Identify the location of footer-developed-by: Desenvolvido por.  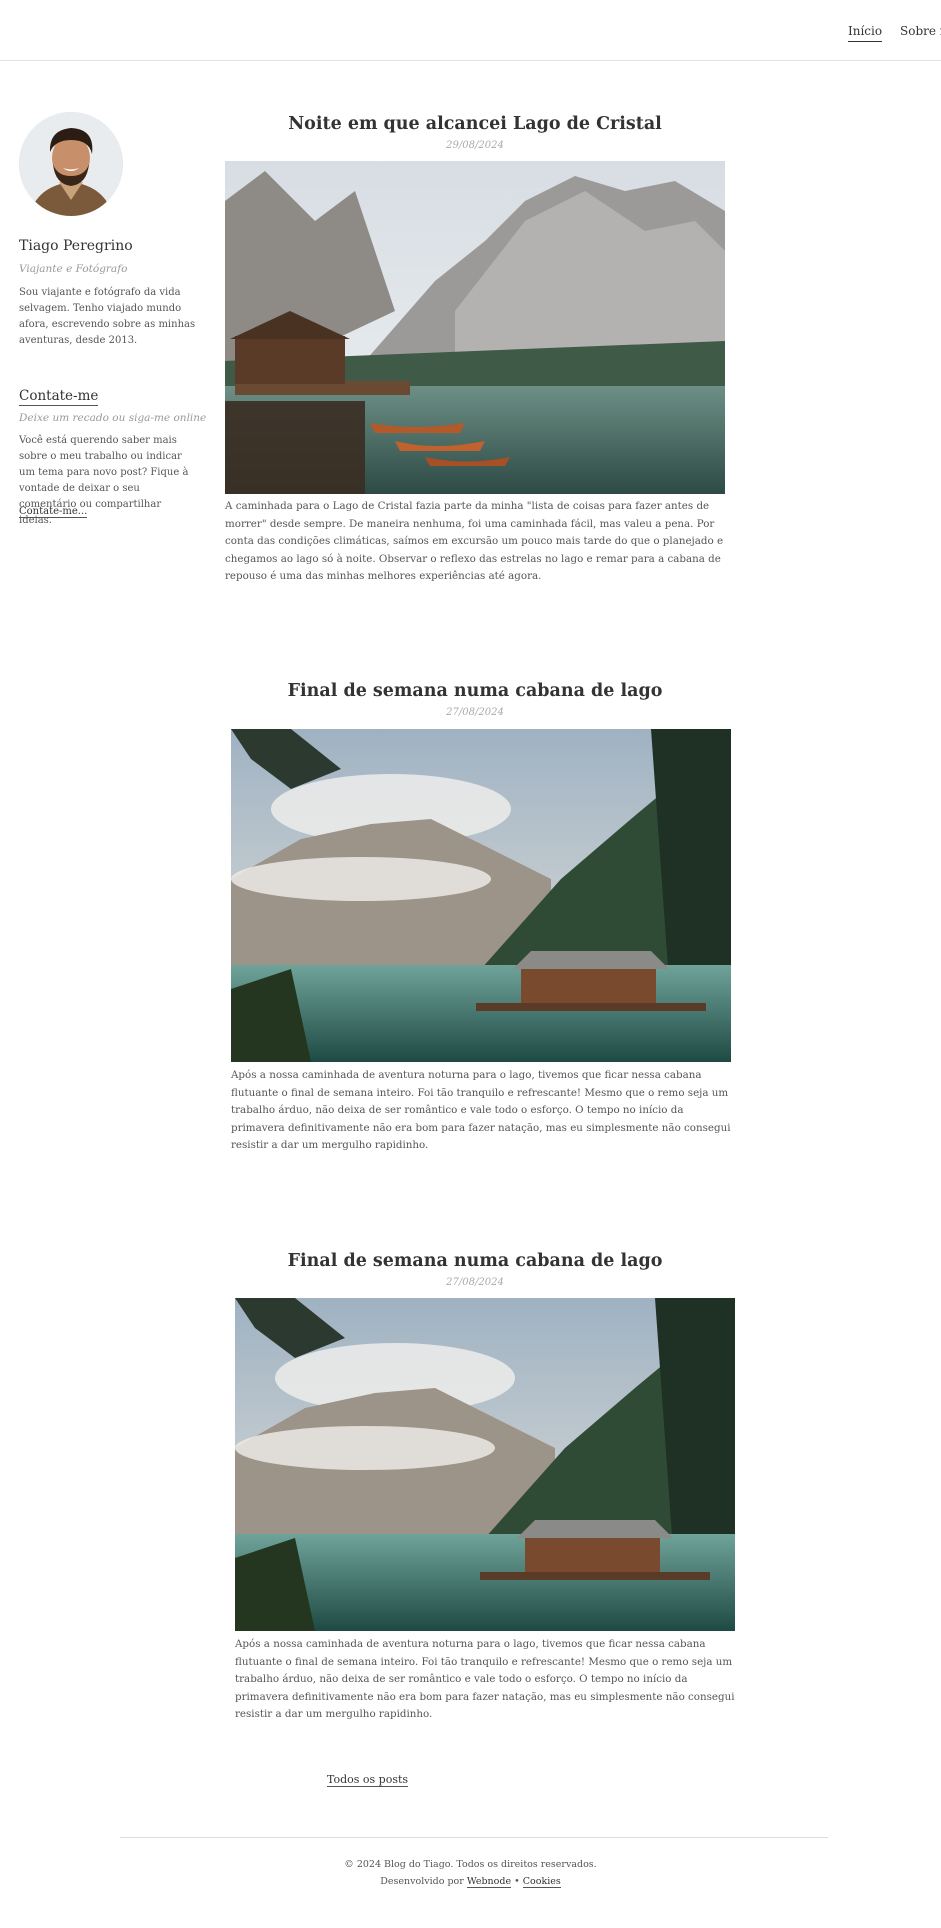
(422, 1881).